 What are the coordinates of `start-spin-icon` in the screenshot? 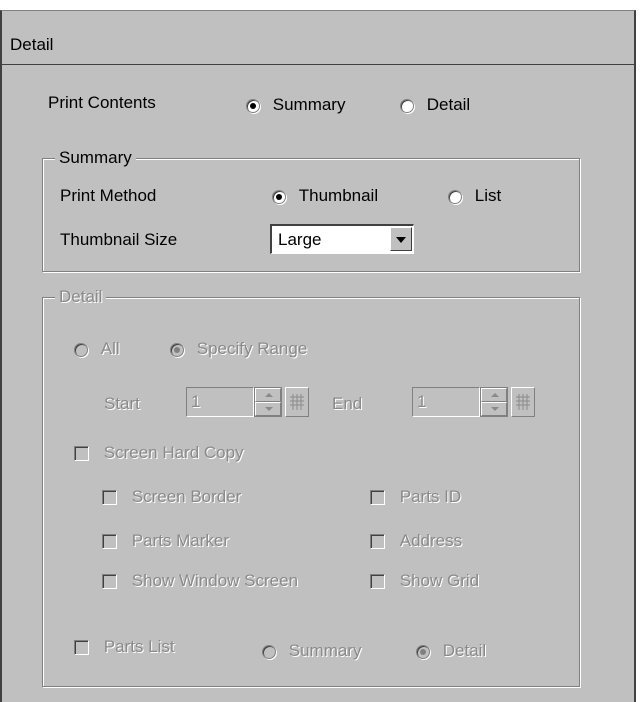 It's located at (268, 402).